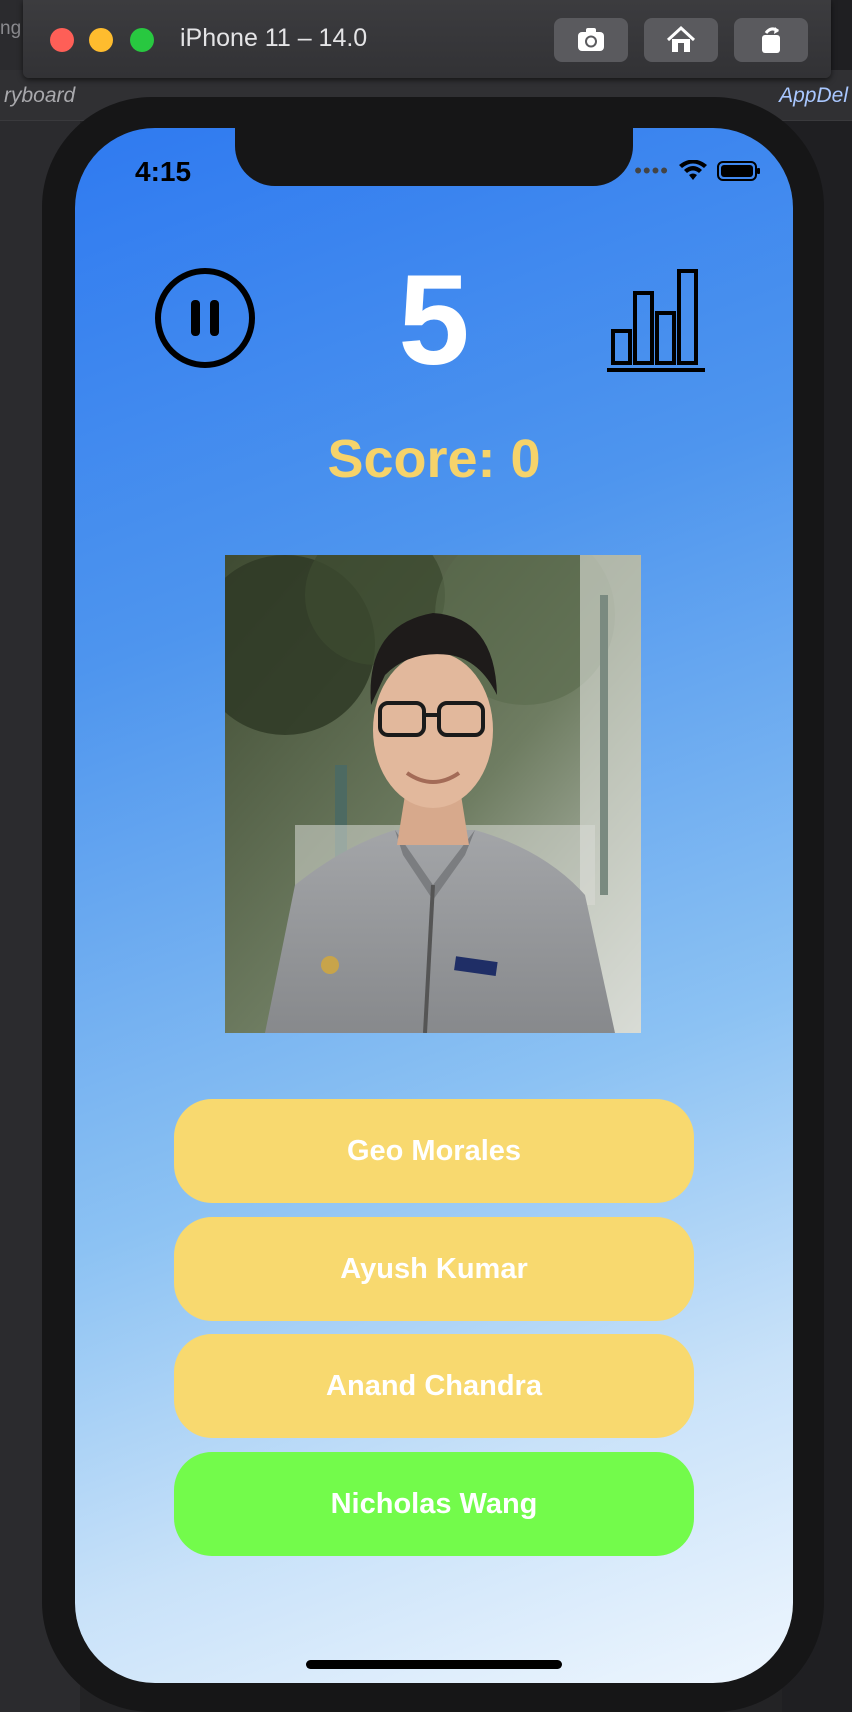 Image resolution: width=852 pixels, height=1712 pixels. What do you see at coordinates (813, 96) in the screenshot?
I see `xcode-appdelegate-tab: AppDel` at bounding box center [813, 96].